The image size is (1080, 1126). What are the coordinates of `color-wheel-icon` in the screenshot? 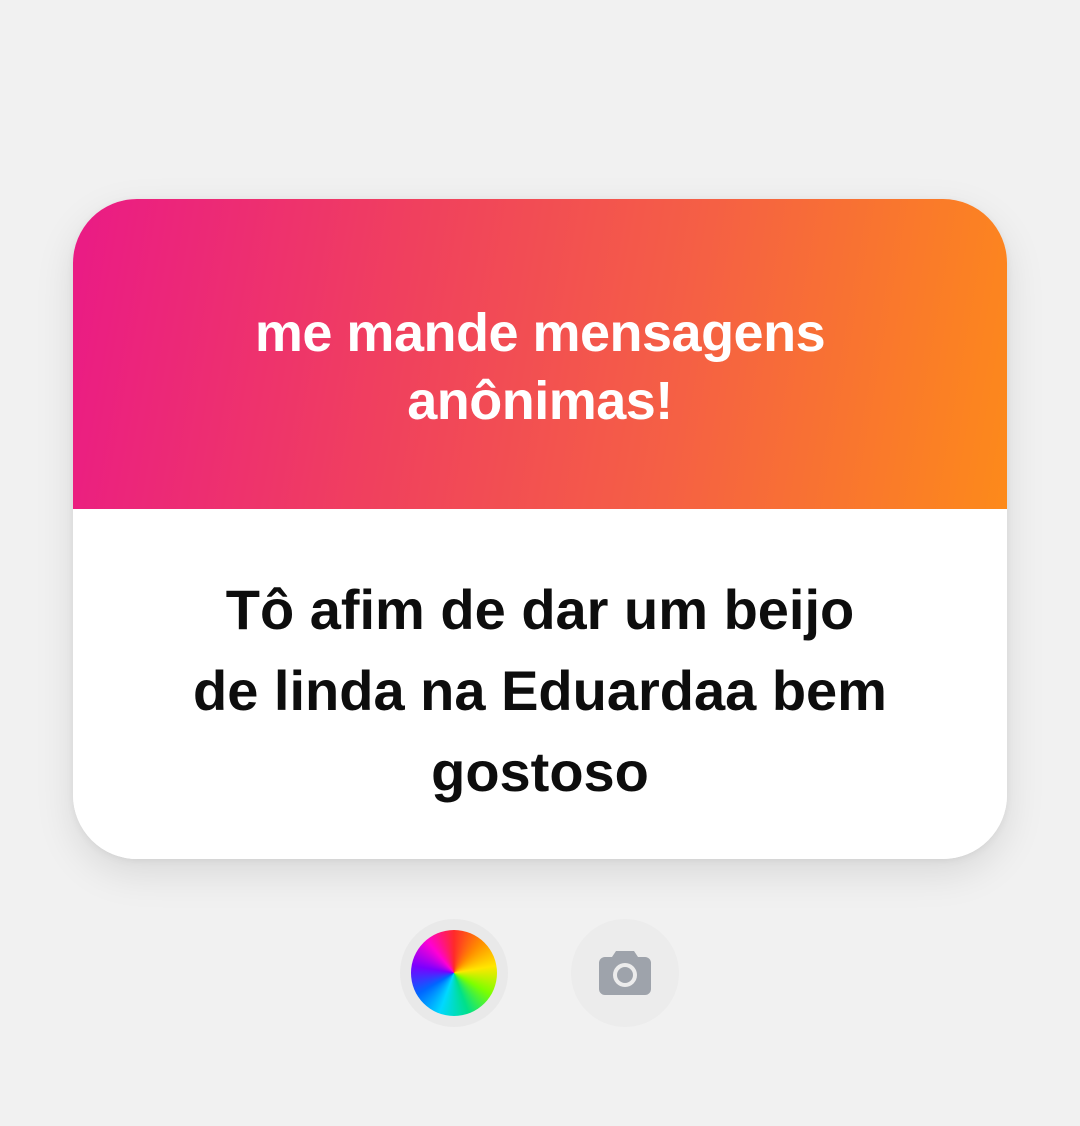 It's located at (454, 973).